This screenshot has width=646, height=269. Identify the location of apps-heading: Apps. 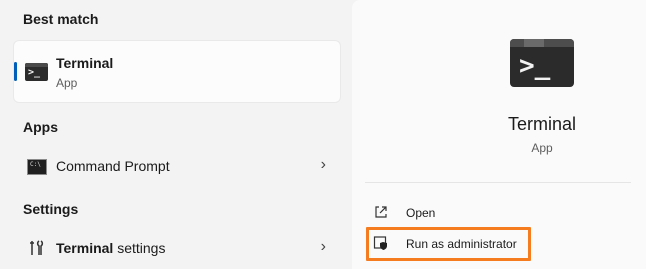
(40, 127).